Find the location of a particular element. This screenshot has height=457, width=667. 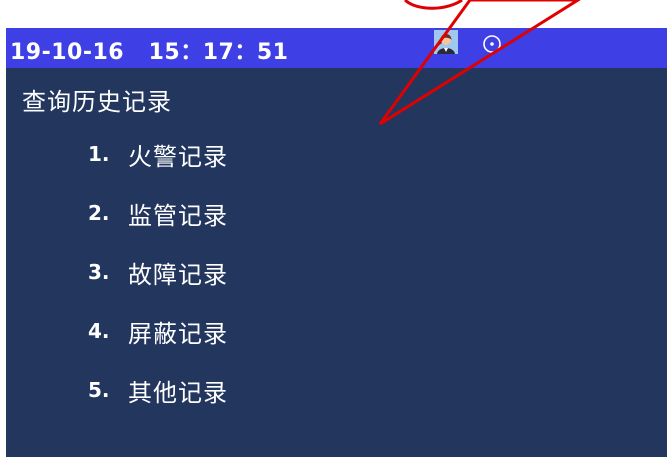

user-avatar-icon is located at coordinates (446, 42).